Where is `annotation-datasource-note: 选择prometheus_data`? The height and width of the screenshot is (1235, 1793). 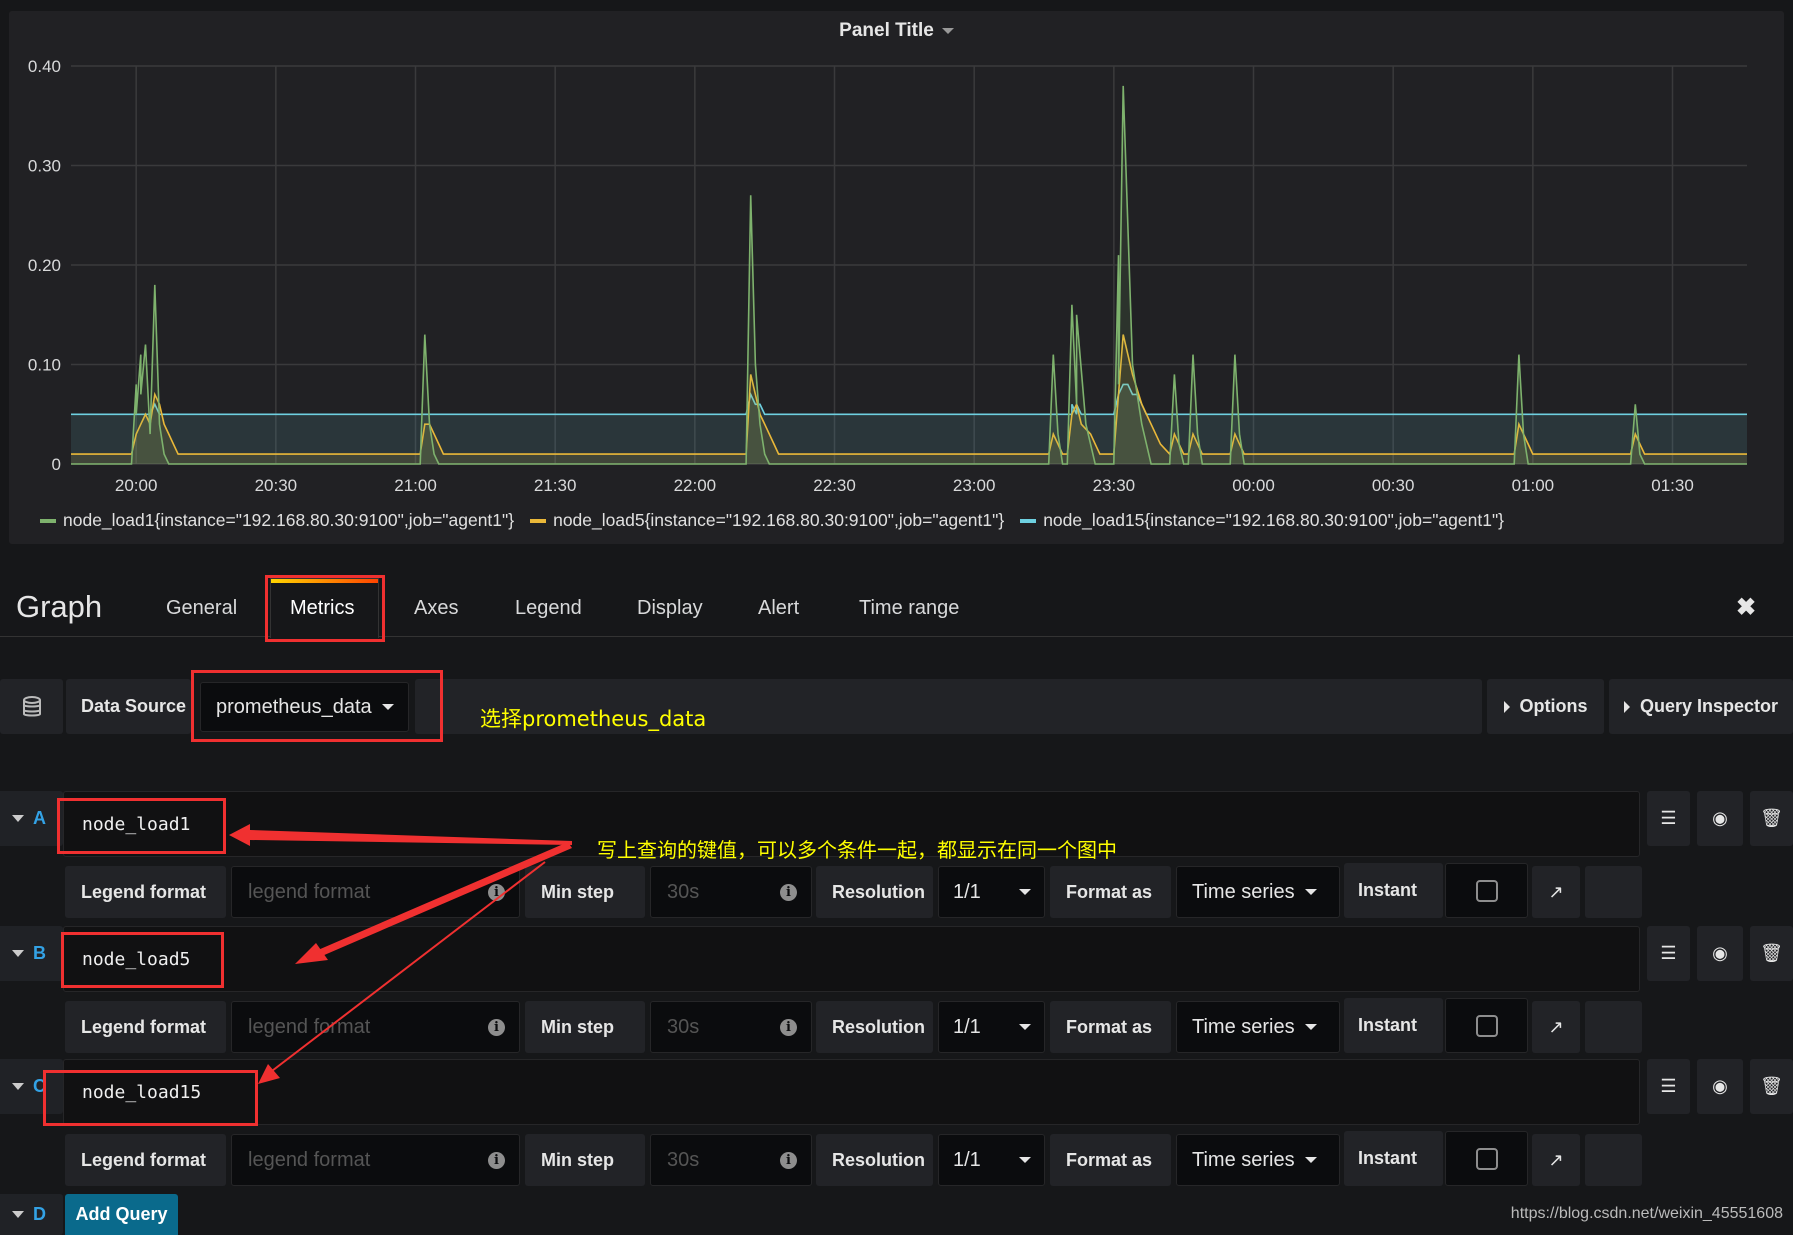 annotation-datasource-note: 选择prometheus_data is located at coordinates (593, 719).